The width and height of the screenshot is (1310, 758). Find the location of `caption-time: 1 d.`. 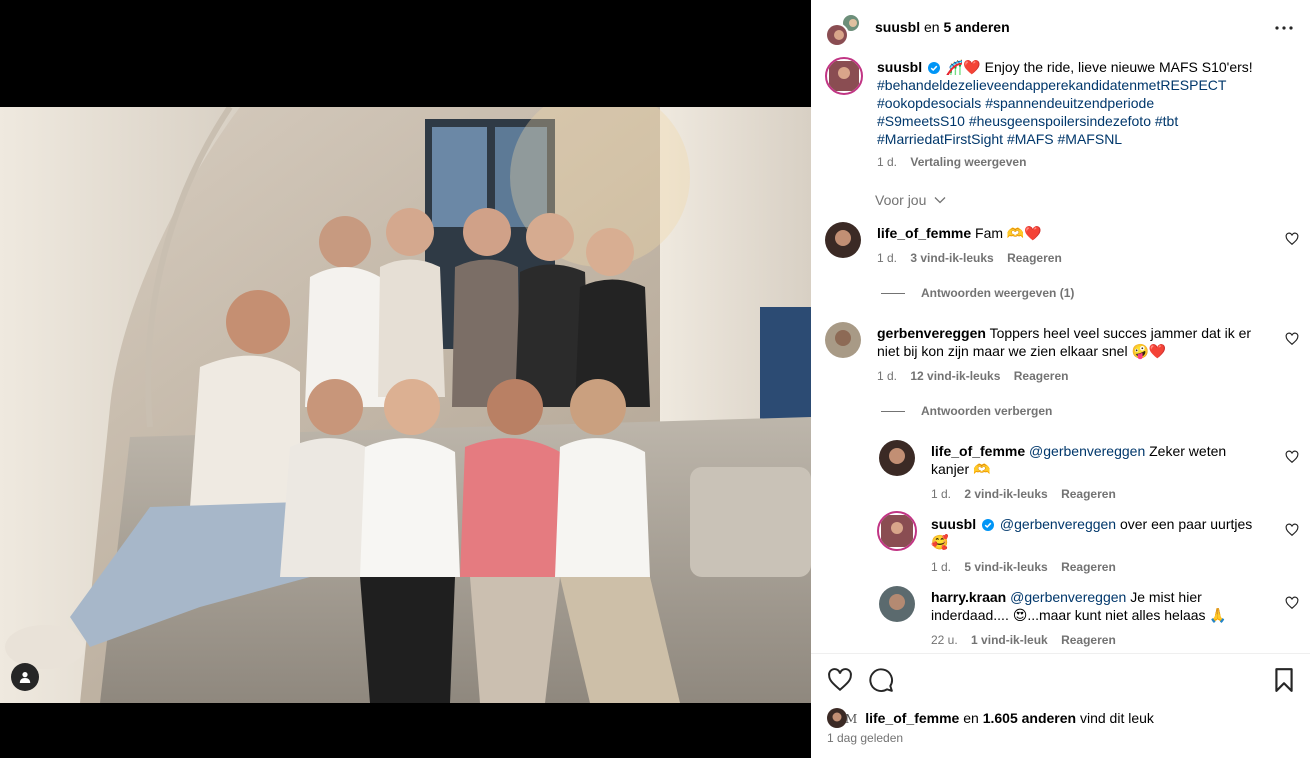

caption-time: 1 d. is located at coordinates (887, 162).